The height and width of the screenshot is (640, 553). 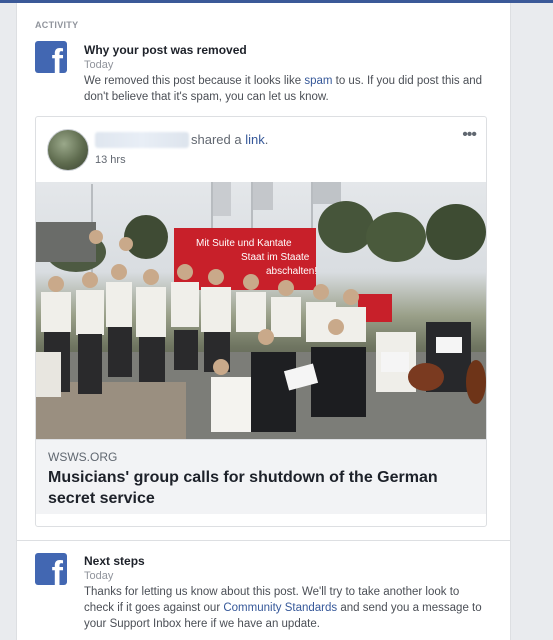 What do you see at coordinates (83, 457) in the screenshot?
I see `link-domain: WSWS.ORG` at bounding box center [83, 457].